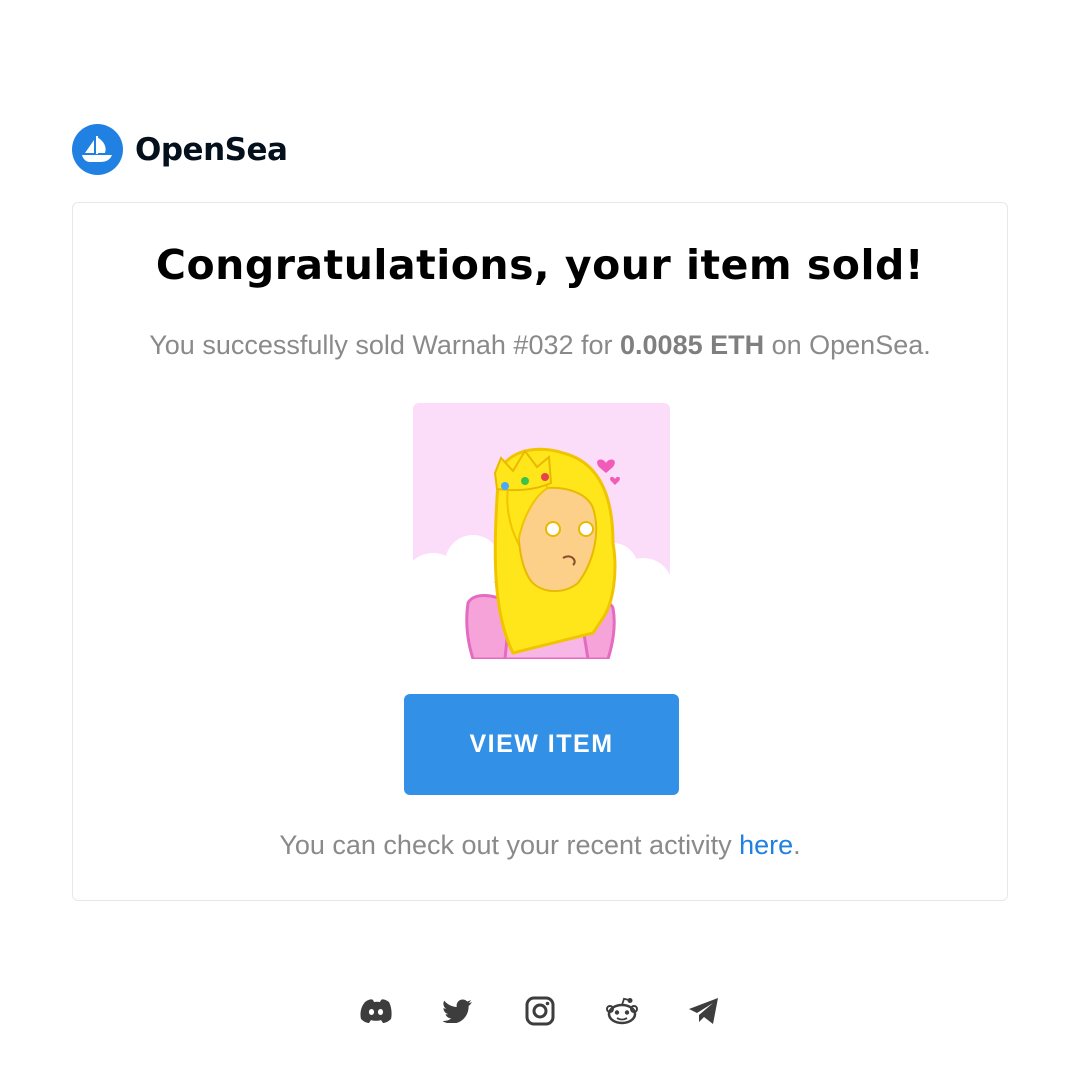 This screenshot has height=1080, width=1080. I want to click on nft-image, so click(541, 531).